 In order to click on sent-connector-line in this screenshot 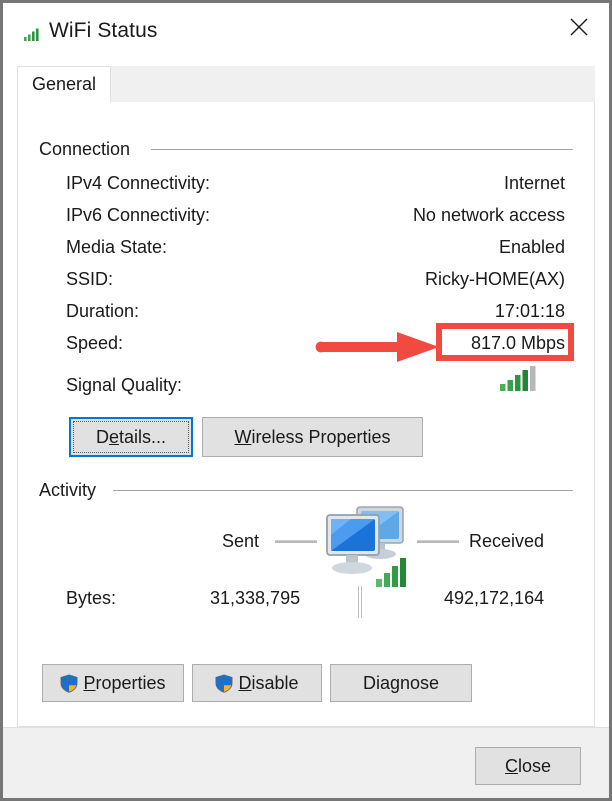, I will do `click(296, 541)`.